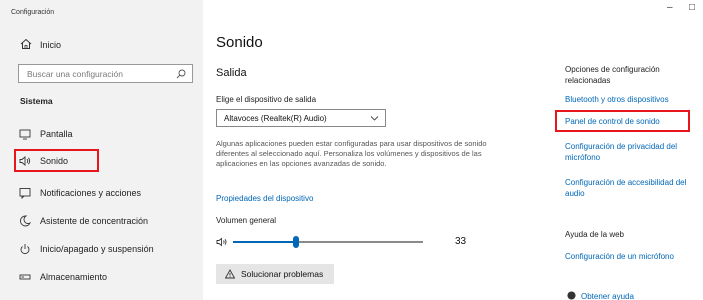 The image size is (703, 300). What do you see at coordinates (222, 242) in the screenshot?
I see `volume-icon` at bounding box center [222, 242].